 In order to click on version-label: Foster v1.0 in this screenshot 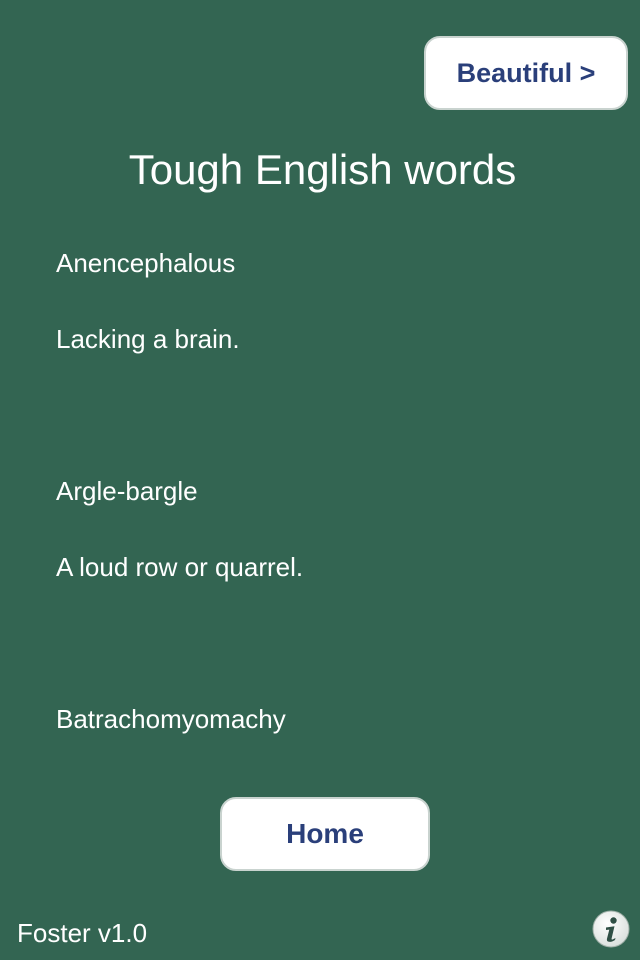, I will do `click(82, 933)`.